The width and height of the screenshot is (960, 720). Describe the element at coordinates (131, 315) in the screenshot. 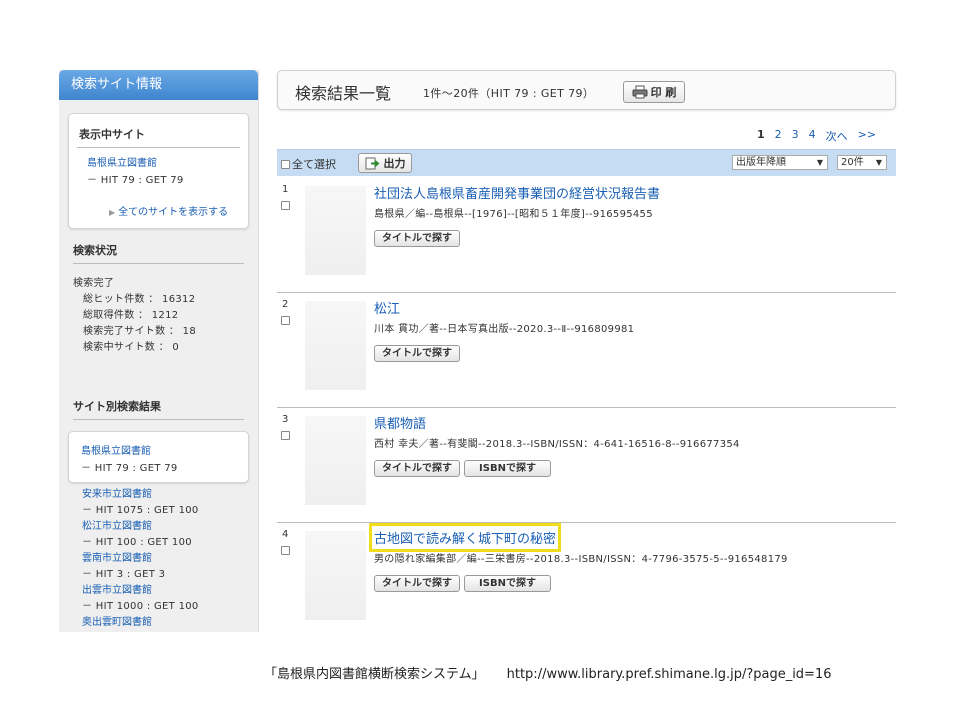

I see `status-total-gets: 総取得件数 ： 1212` at that location.